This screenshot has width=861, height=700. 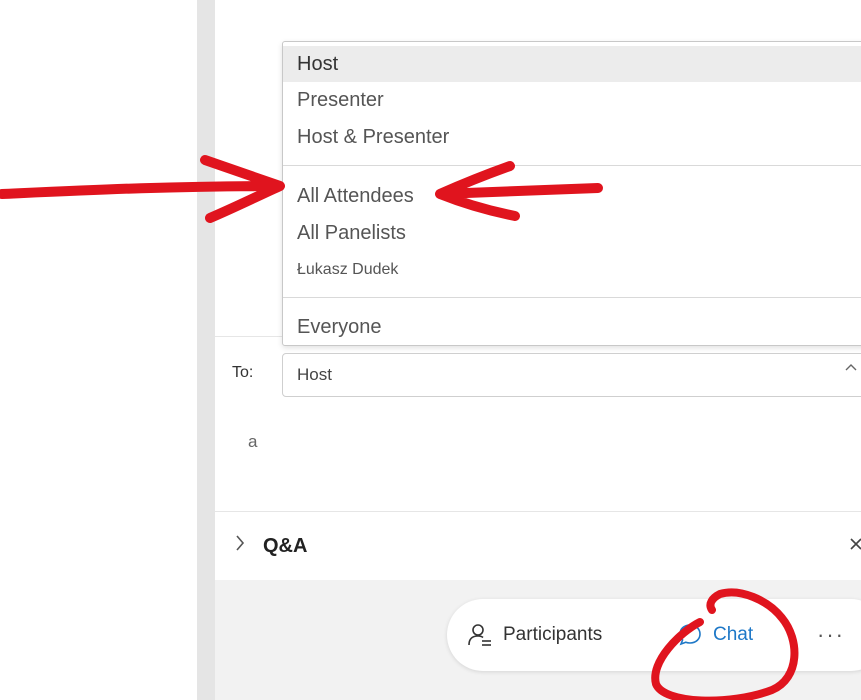 I want to click on option-everyone: Everyone, so click(x=572, y=327).